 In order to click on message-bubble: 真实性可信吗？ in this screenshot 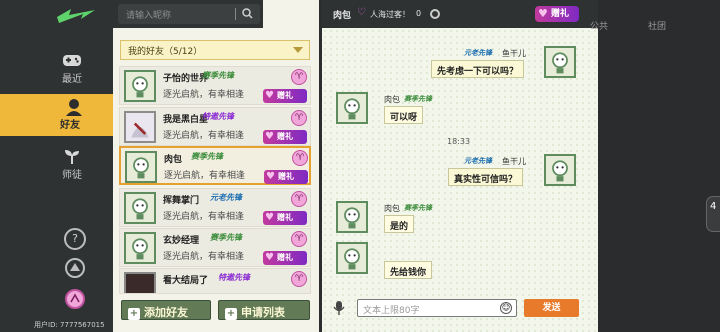, I will do `click(486, 177)`.